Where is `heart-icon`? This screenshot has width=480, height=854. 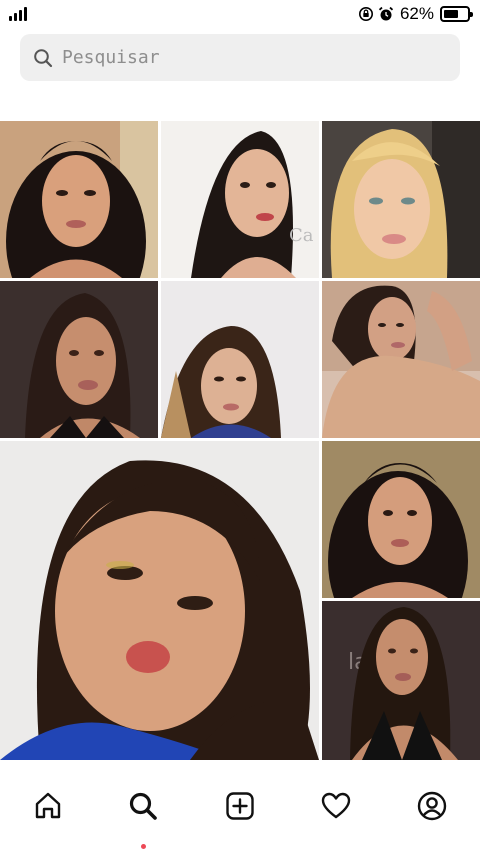 heart-icon is located at coordinates (336, 805).